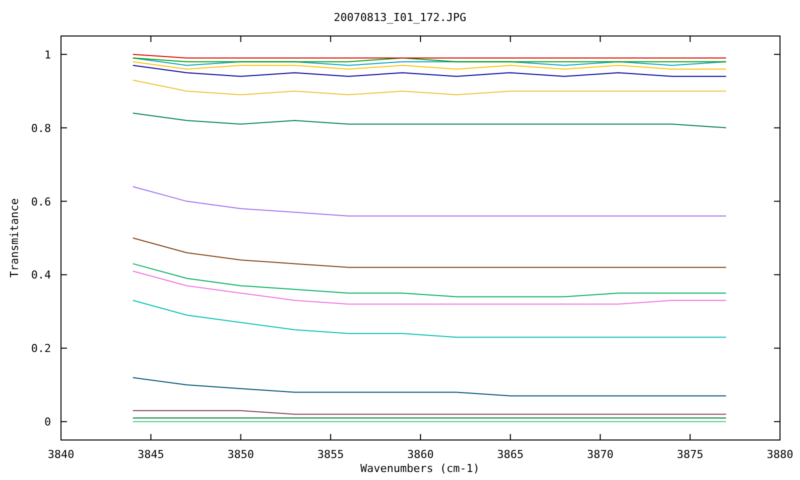  Describe the element at coordinates (41, 349) in the screenshot. I see `y-tick-label: 0.2` at that location.